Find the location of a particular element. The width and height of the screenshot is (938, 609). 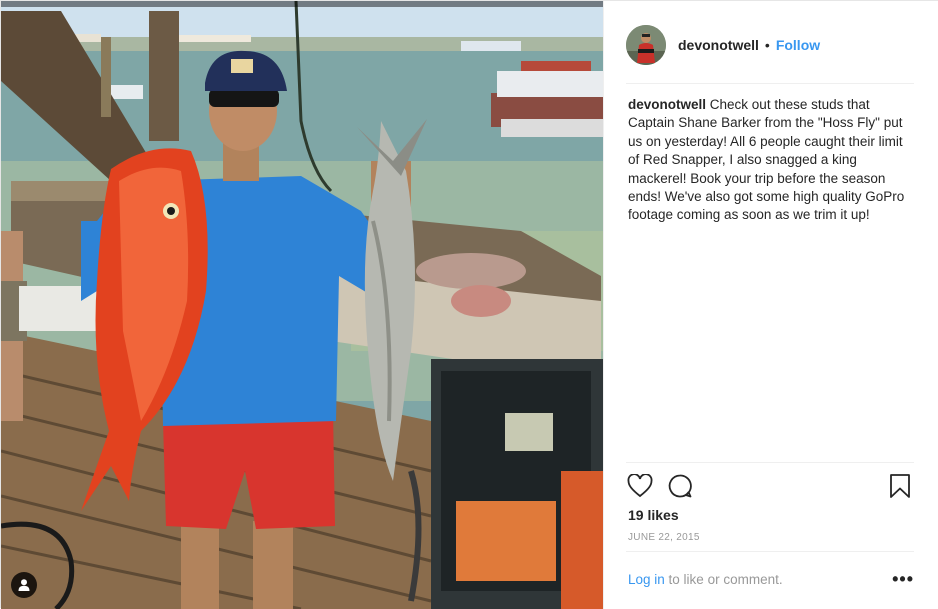

photo-top-shadow is located at coordinates (302, 4).